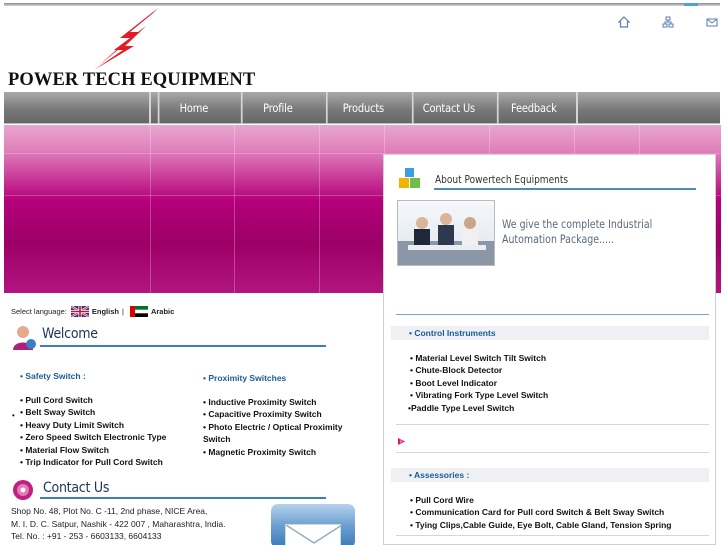 The image size is (727, 545). I want to click on list-item: • Zero Speed Switch Electronic Type, so click(93, 437).